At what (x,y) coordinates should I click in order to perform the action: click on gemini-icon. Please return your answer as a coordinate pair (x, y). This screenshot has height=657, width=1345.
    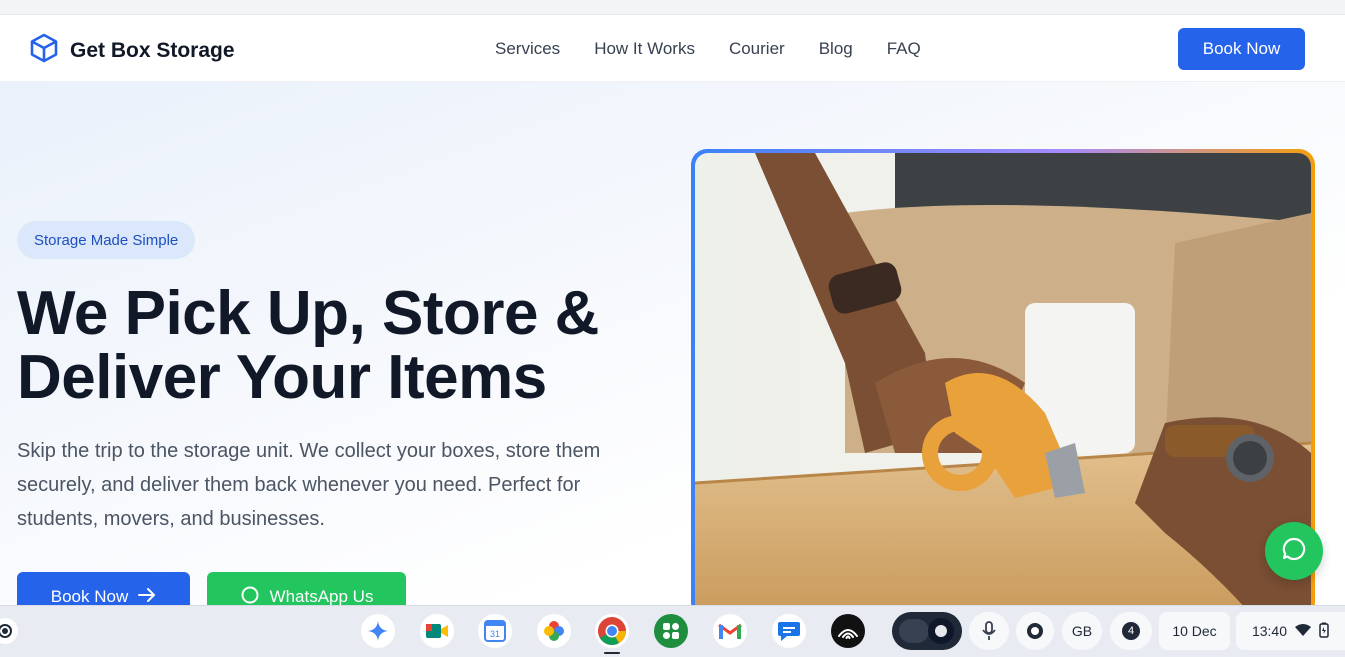
    Looking at the image, I should click on (378, 631).